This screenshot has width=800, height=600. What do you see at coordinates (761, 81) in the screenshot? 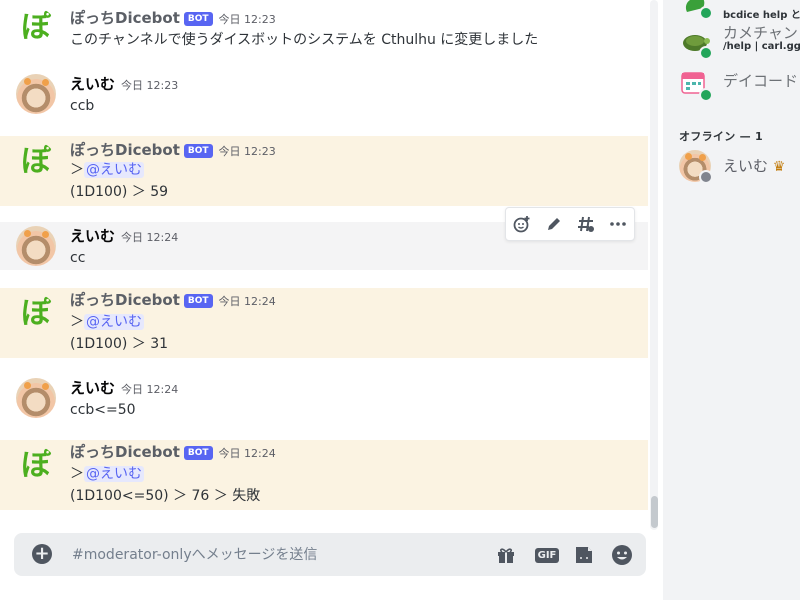
I see `member-name: デイコード` at bounding box center [761, 81].